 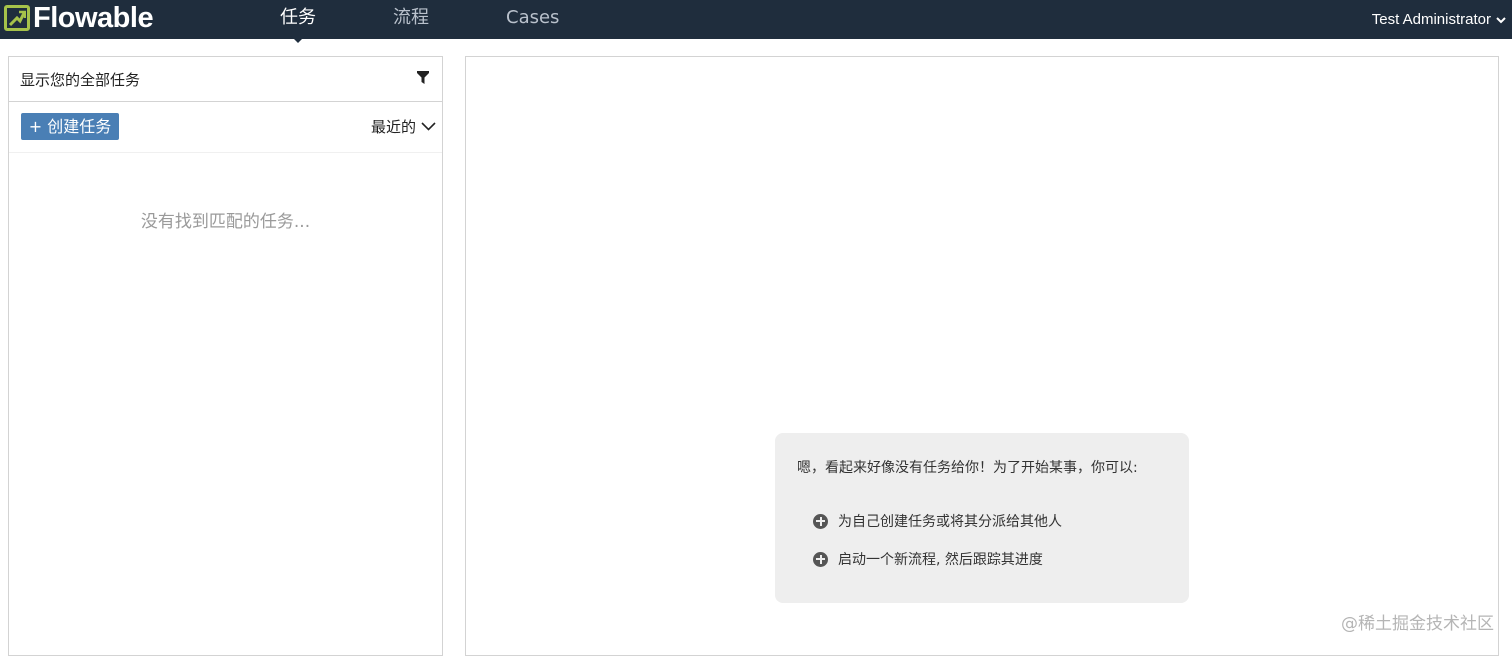 What do you see at coordinates (93, 17) in the screenshot?
I see `logo-text: Flowable` at bounding box center [93, 17].